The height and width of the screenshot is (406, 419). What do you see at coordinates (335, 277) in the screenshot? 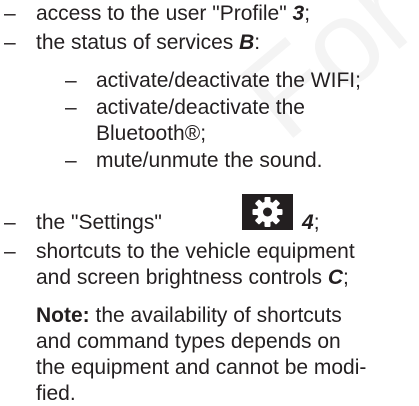
I see `callout-ref: C` at bounding box center [335, 277].